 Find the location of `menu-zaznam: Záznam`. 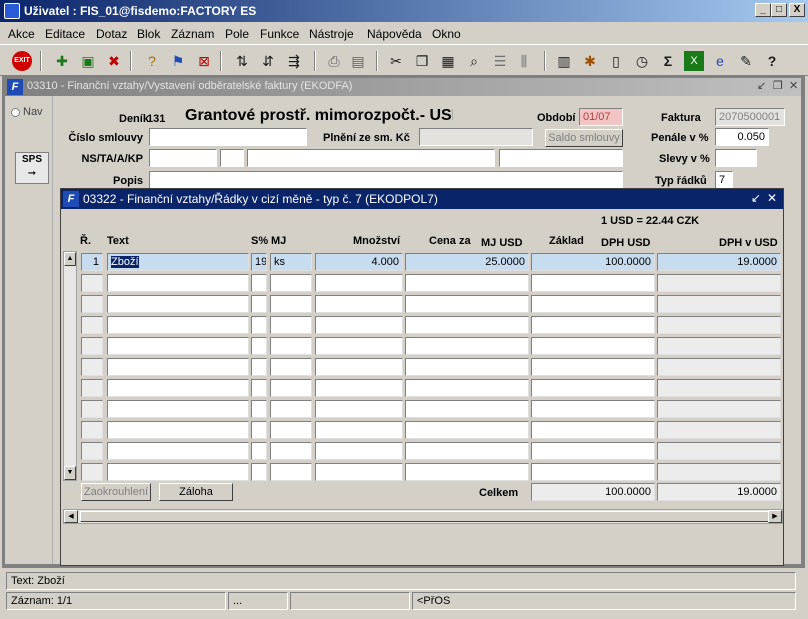

menu-zaznam: Záznam is located at coordinates (192, 34).